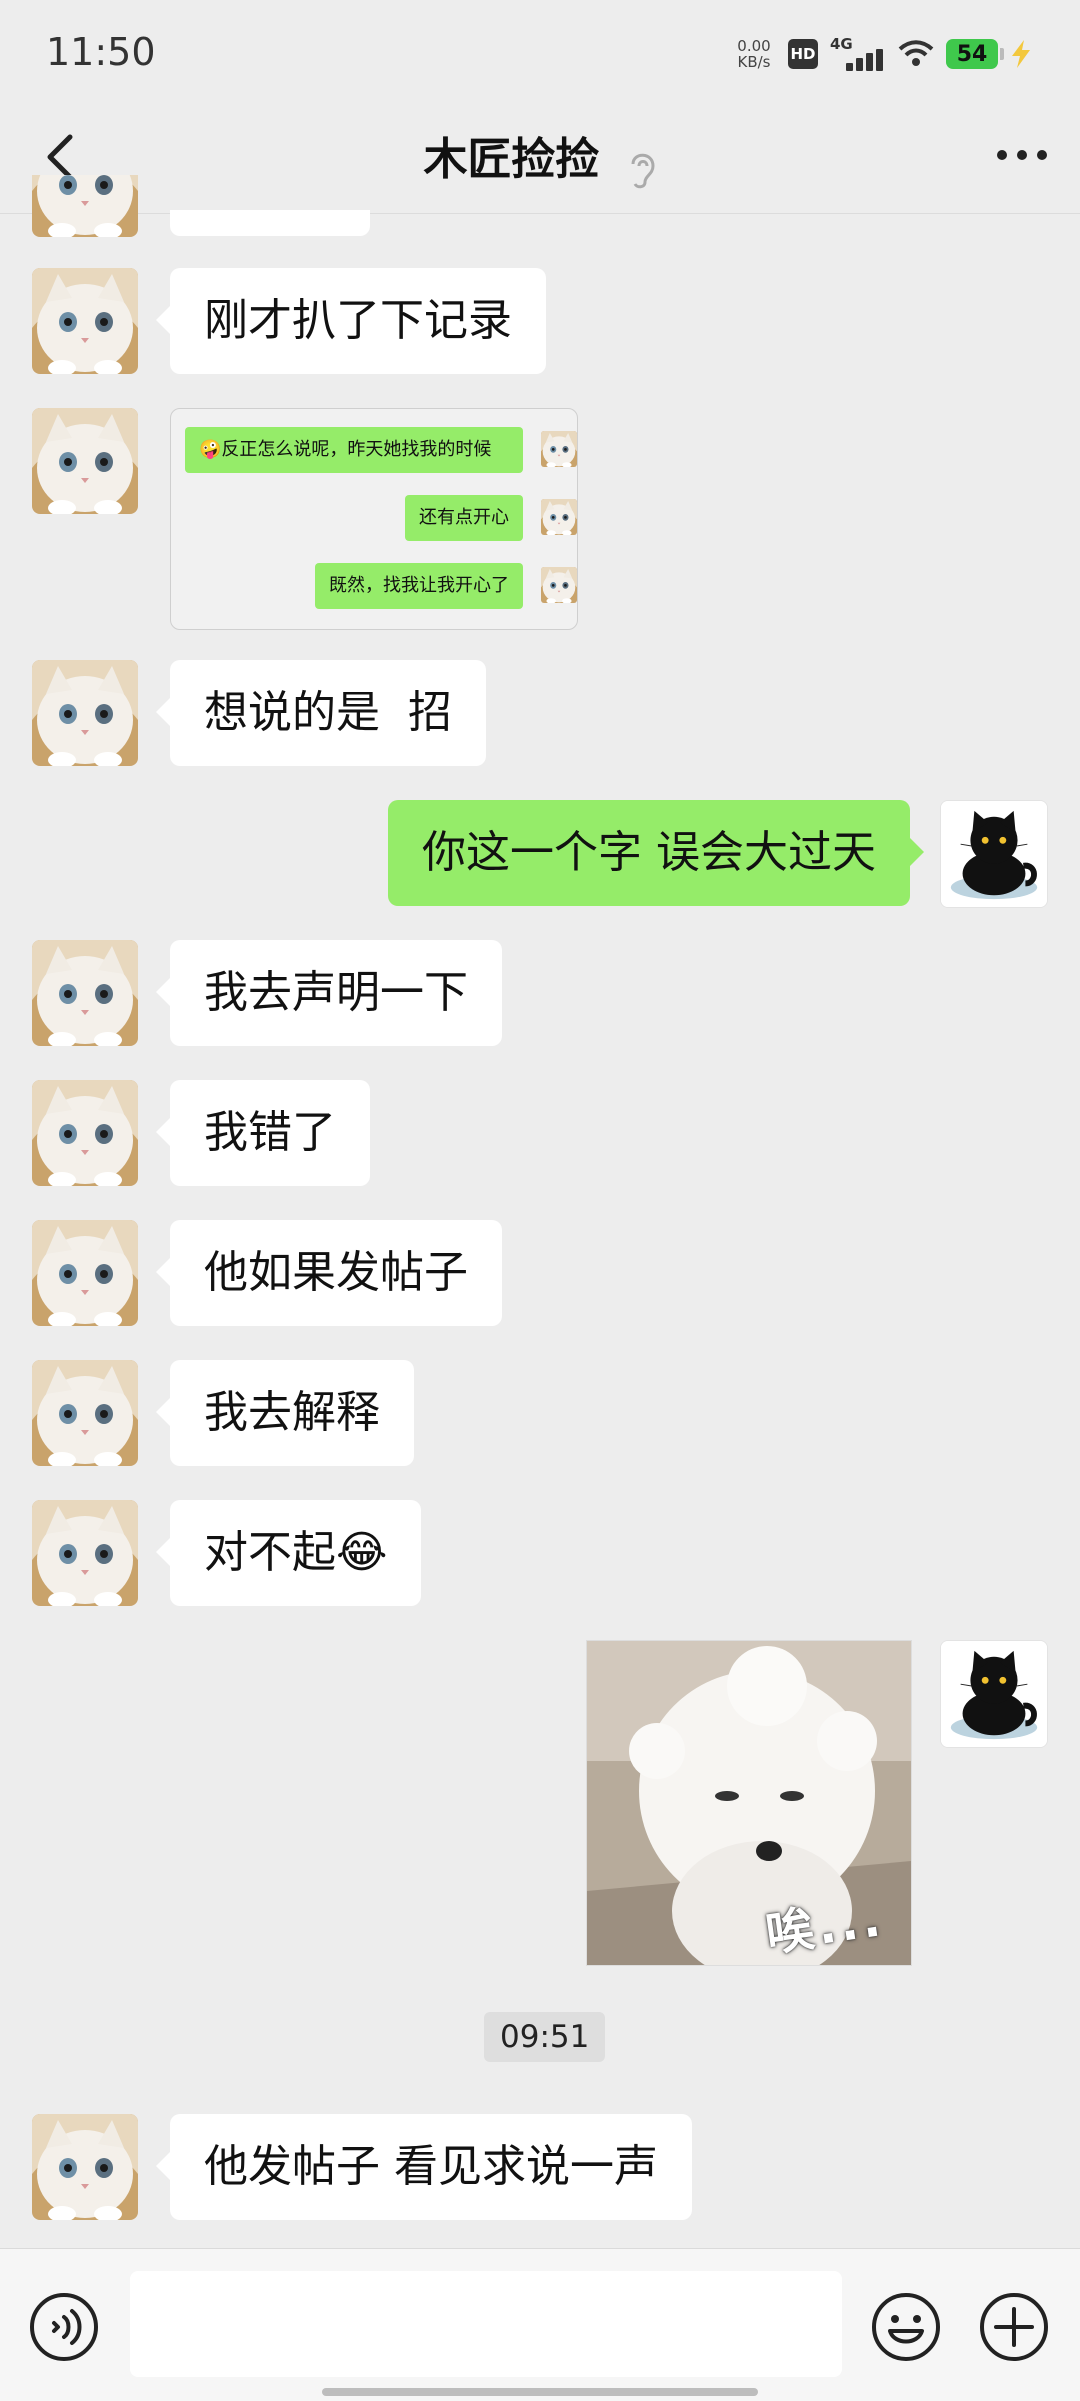  What do you see at coordinates (803, 54) in the screenshot?
I see `hd-icon: HD` at bounding box center [803, 54].